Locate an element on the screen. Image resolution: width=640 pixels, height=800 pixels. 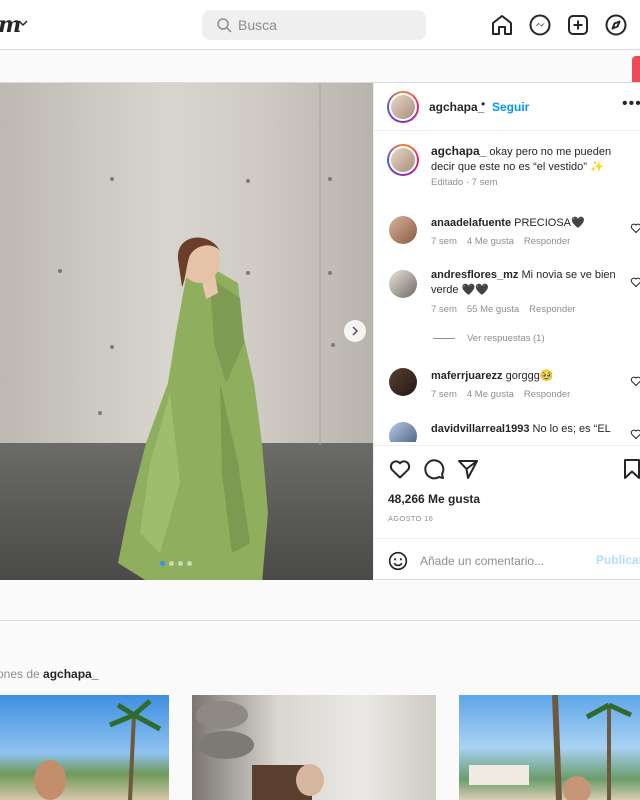
comment-text: anaadelafuente PRECIOSA🖤 is located at coordinates (526, 223).